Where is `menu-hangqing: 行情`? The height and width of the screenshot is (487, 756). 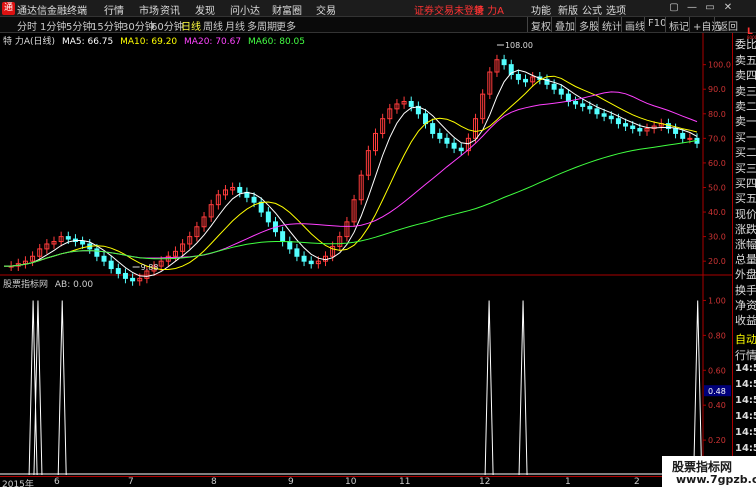 menu-hangqing: 行情 is located at coordinates (114, 9).